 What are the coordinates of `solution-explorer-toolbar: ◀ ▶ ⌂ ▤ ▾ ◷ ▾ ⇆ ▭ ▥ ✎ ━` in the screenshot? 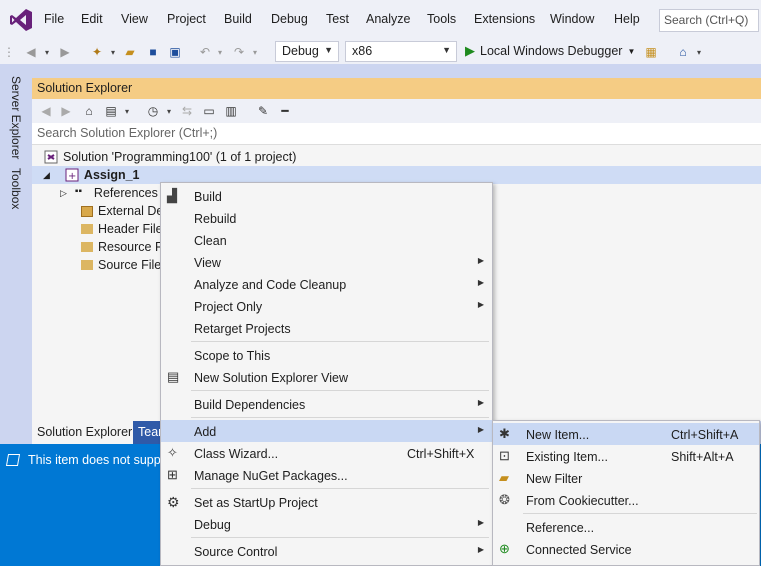 It's located at (396, 111).